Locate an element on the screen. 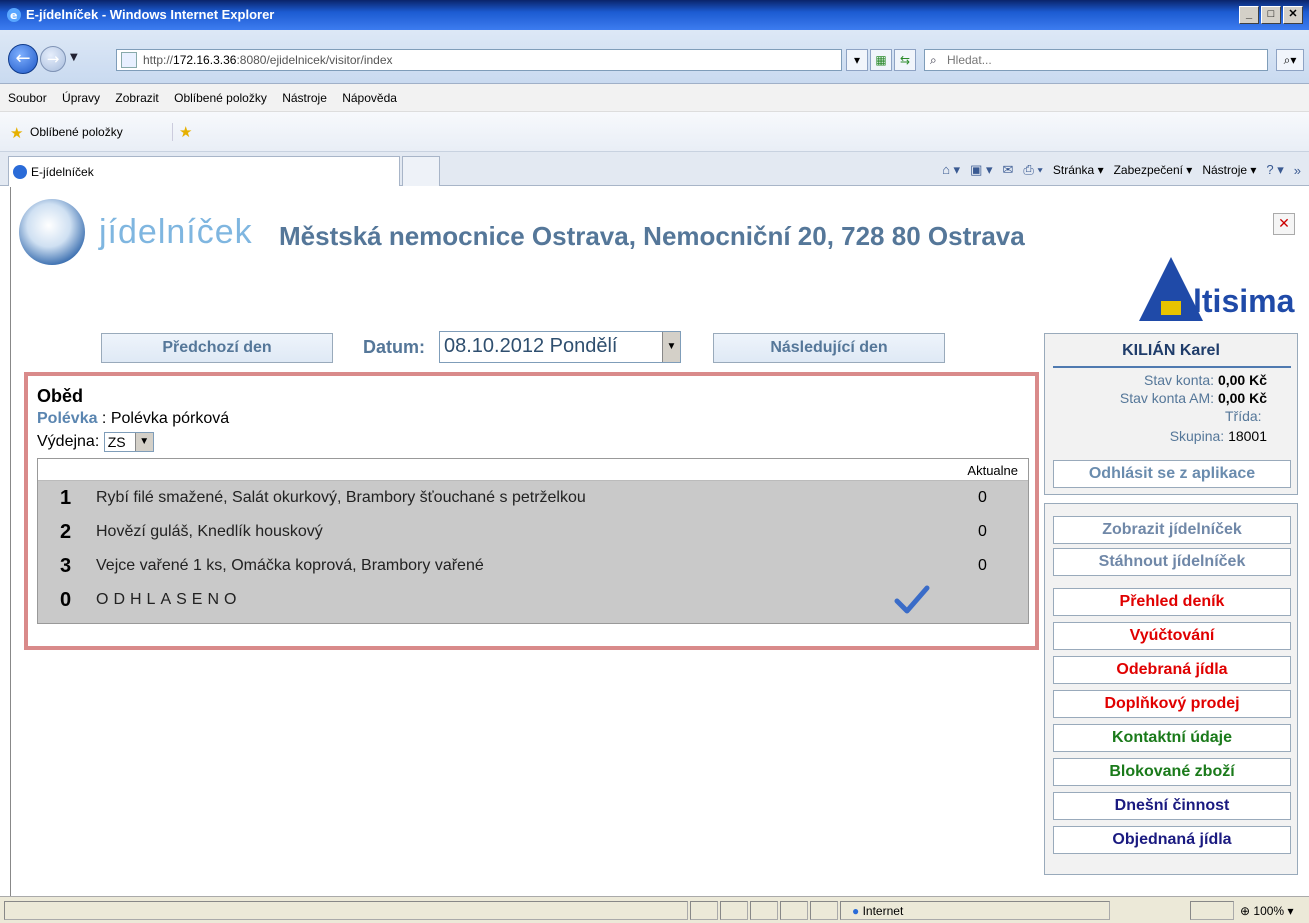 The width and height of the screenshot is (1309, 923). menu-soubor: Soubor is located at coordinates (27, 98).